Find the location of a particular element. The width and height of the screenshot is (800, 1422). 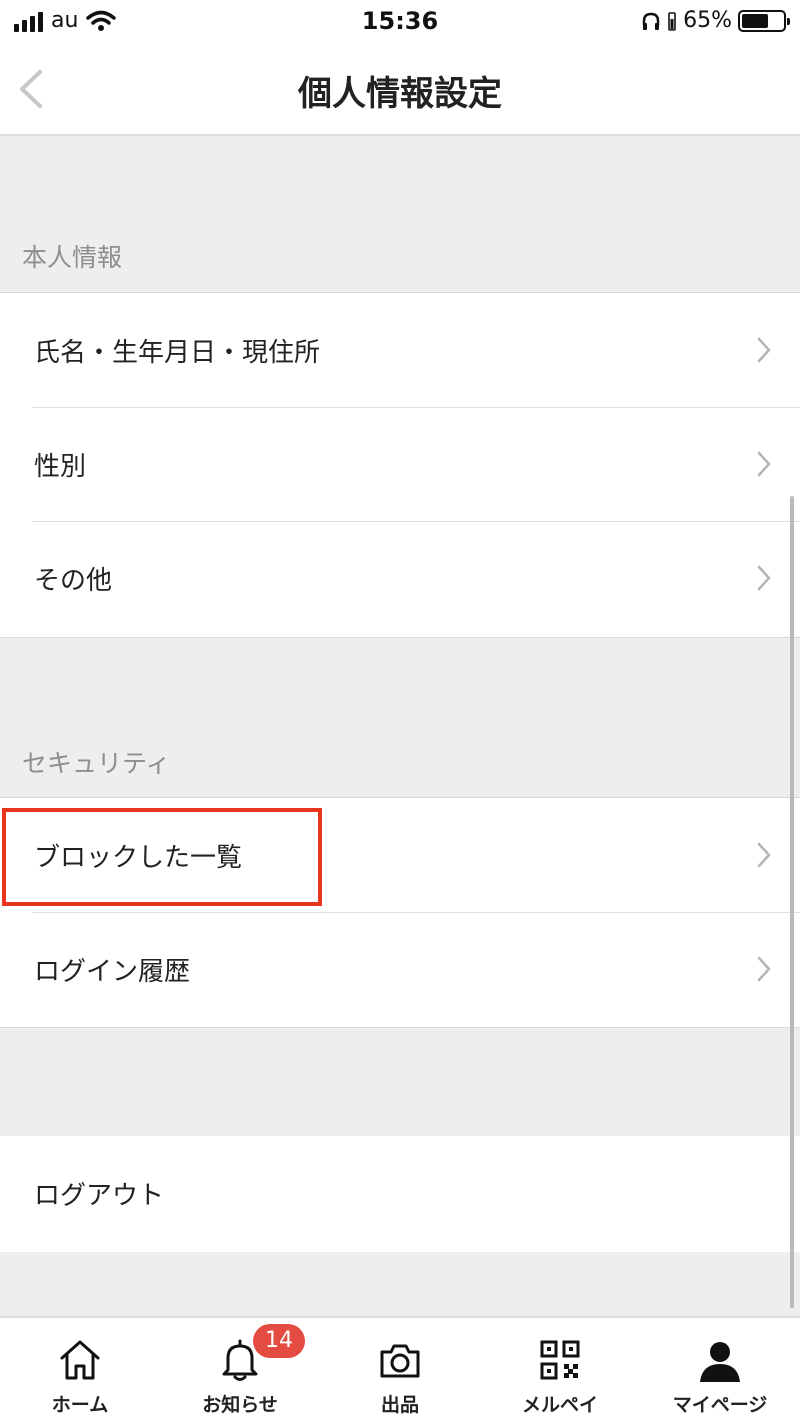

logout-group: ログアウト is located at coordinates (400, 1194).